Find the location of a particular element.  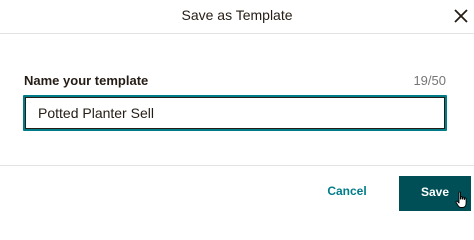

dialog-title: Save as Template is located at coordinates (237, 15).